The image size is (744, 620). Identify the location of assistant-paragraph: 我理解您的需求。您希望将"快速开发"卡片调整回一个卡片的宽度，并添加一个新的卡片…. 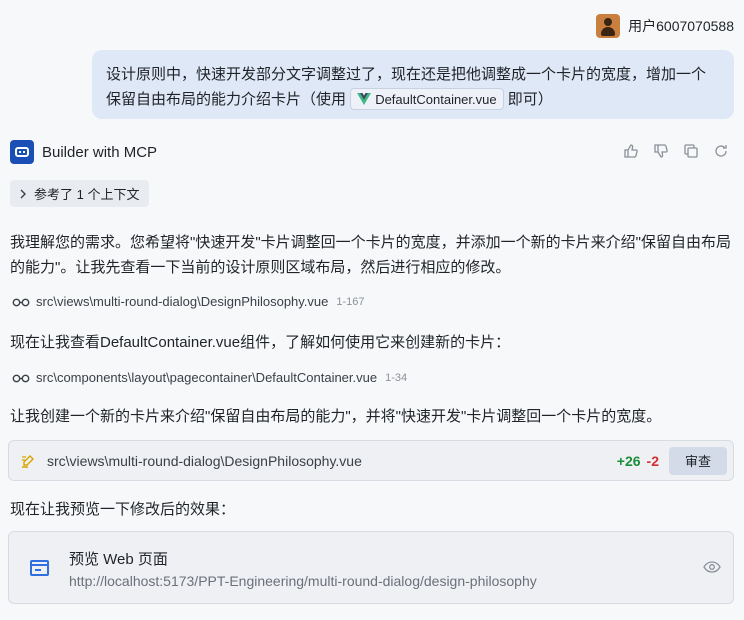
(370, 255).